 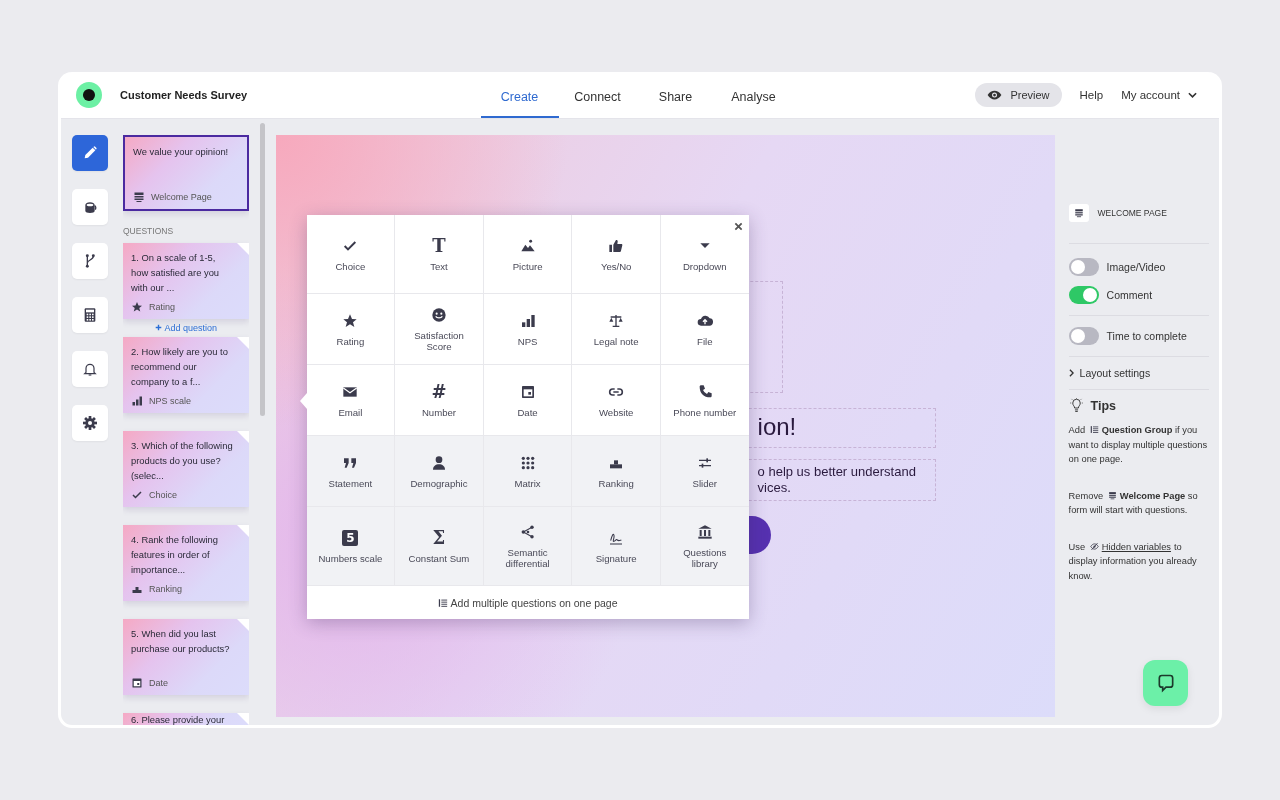 I want to click on smiley-icon, so click(x=438, y=315).